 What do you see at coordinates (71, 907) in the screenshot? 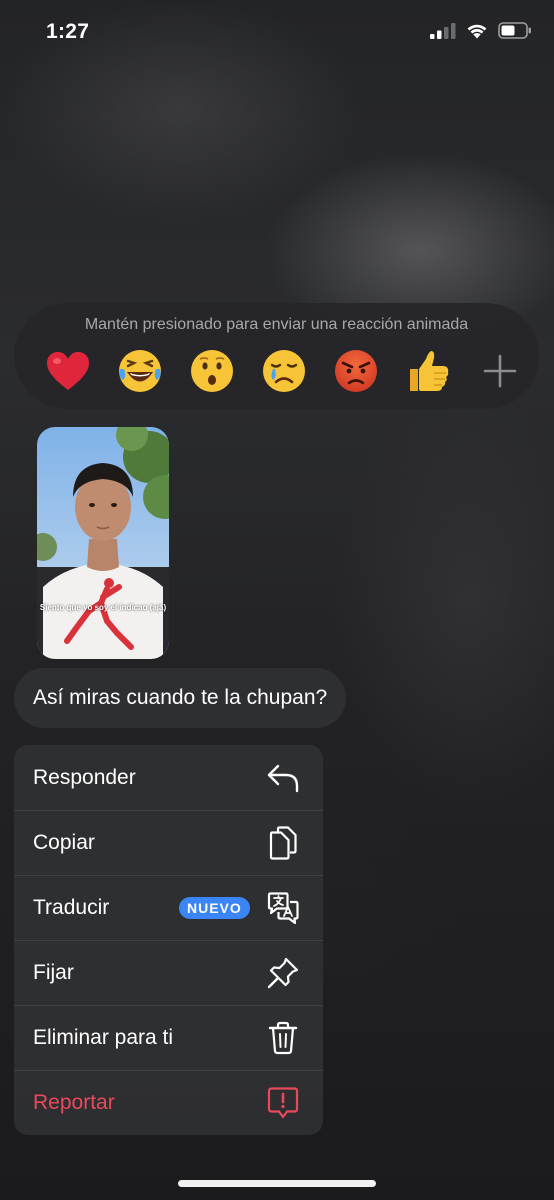
I see `menu-item-label: Traducir` at bounding box center [71, 907].